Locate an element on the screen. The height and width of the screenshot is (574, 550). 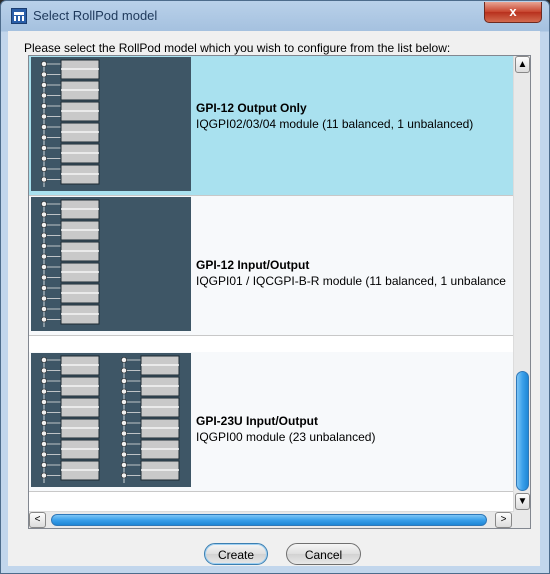
scroll-left-button: < is located at coordinates (37, 520).